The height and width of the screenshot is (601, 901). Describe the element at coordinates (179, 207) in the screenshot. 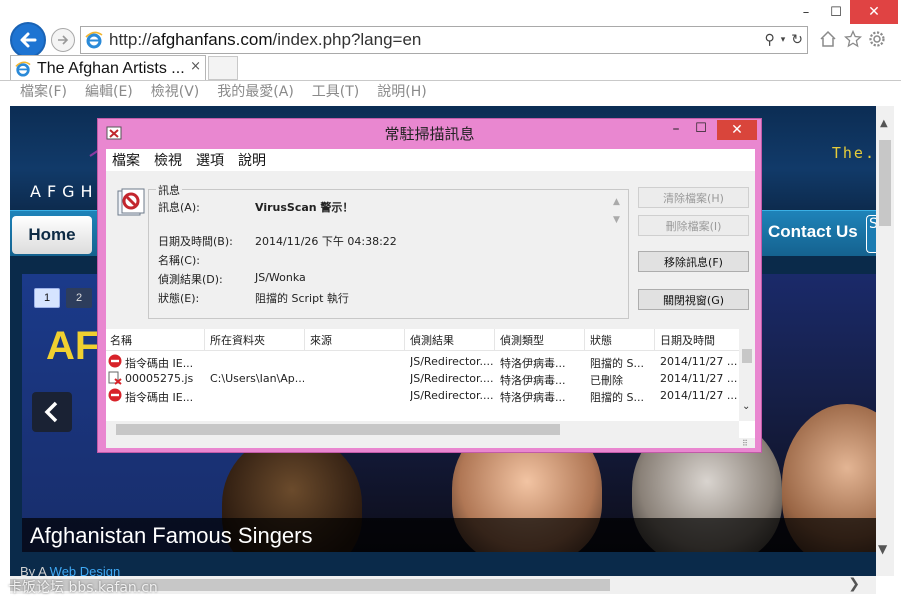

I see `message-label: 訊息(A):` at that location.